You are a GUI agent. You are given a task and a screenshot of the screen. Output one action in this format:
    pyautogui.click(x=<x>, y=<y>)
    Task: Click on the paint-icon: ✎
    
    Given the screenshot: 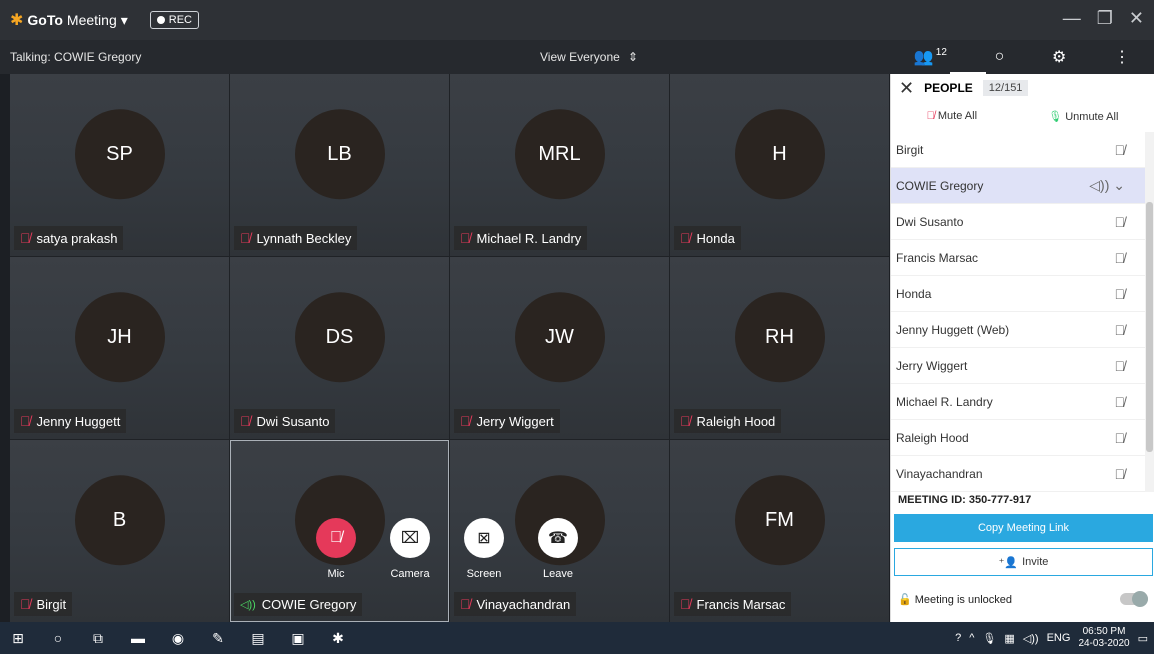 What is the action you would take?
    pyautogui.click(x=218, y=638)
    